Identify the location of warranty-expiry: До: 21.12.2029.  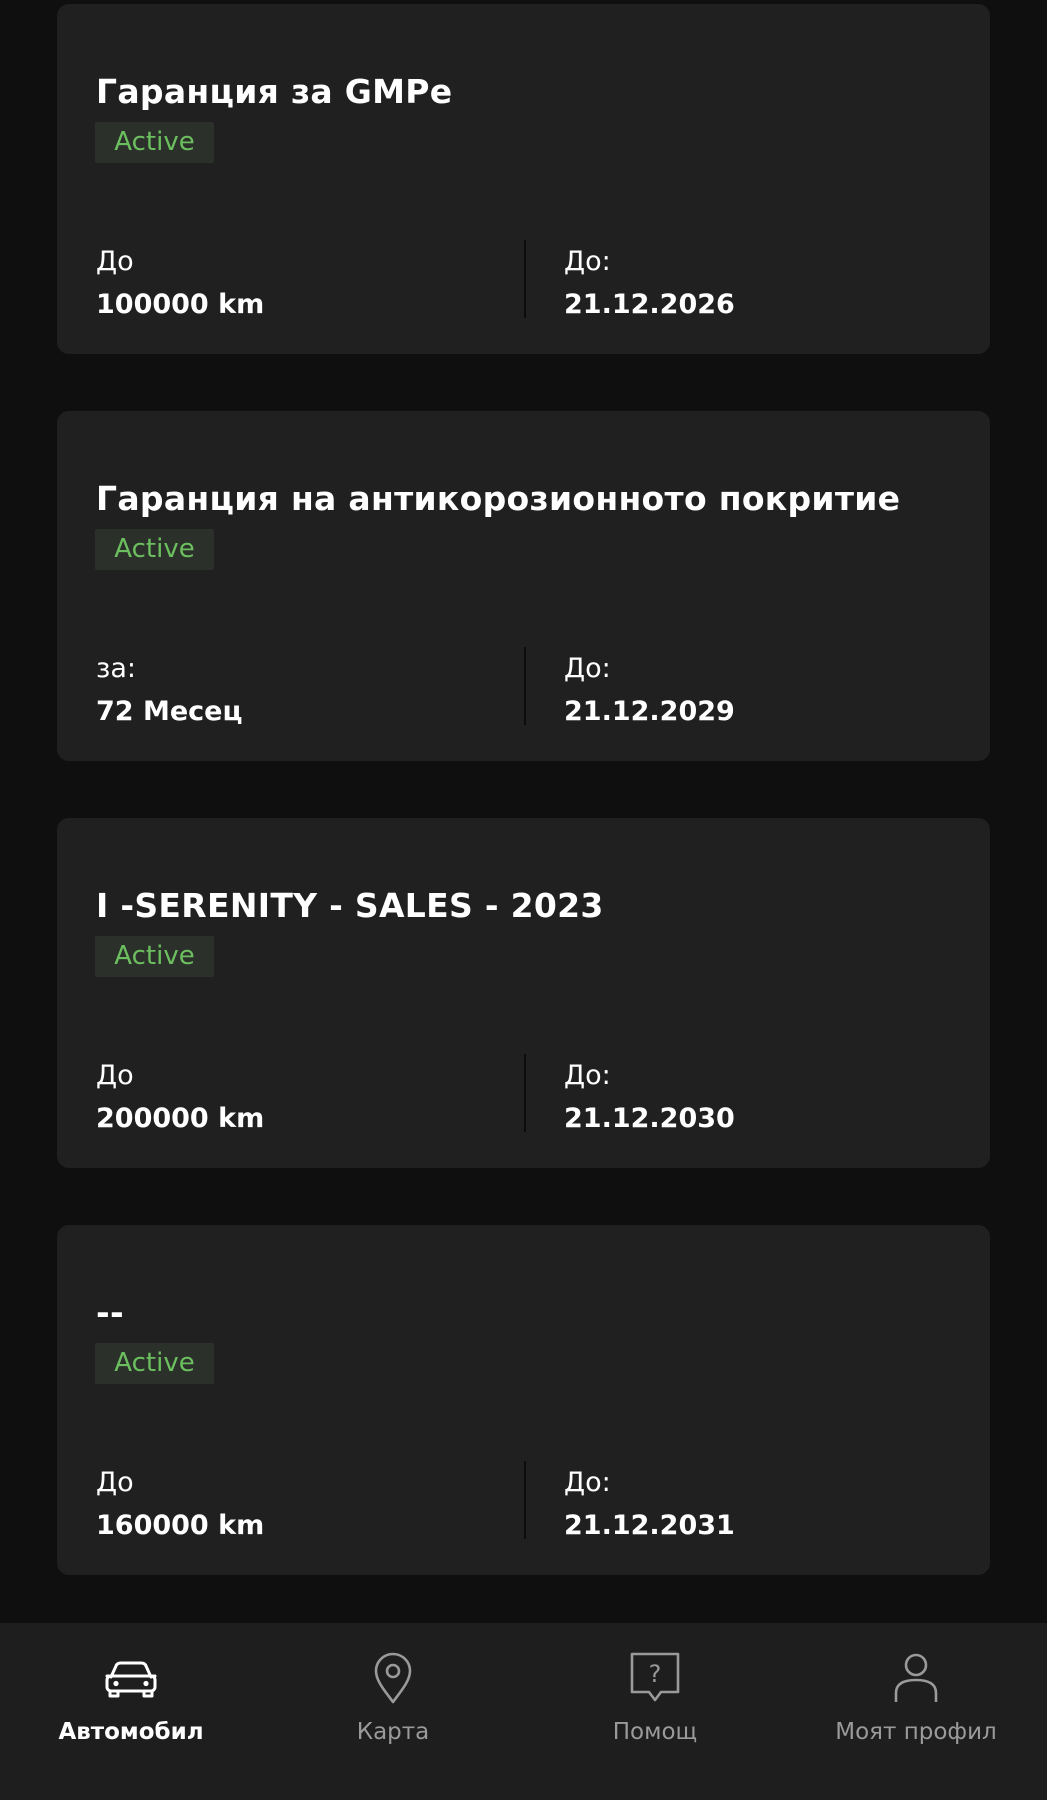
(649, 689).